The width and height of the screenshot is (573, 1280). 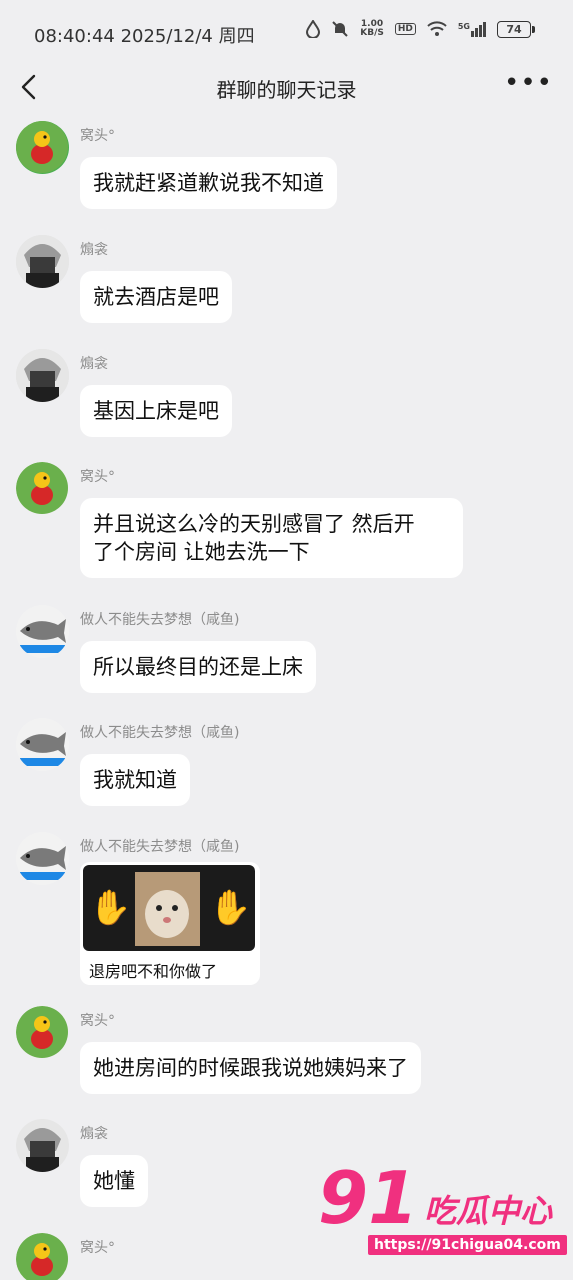 I want to click on cat-photo, so click(x=167, y=909).